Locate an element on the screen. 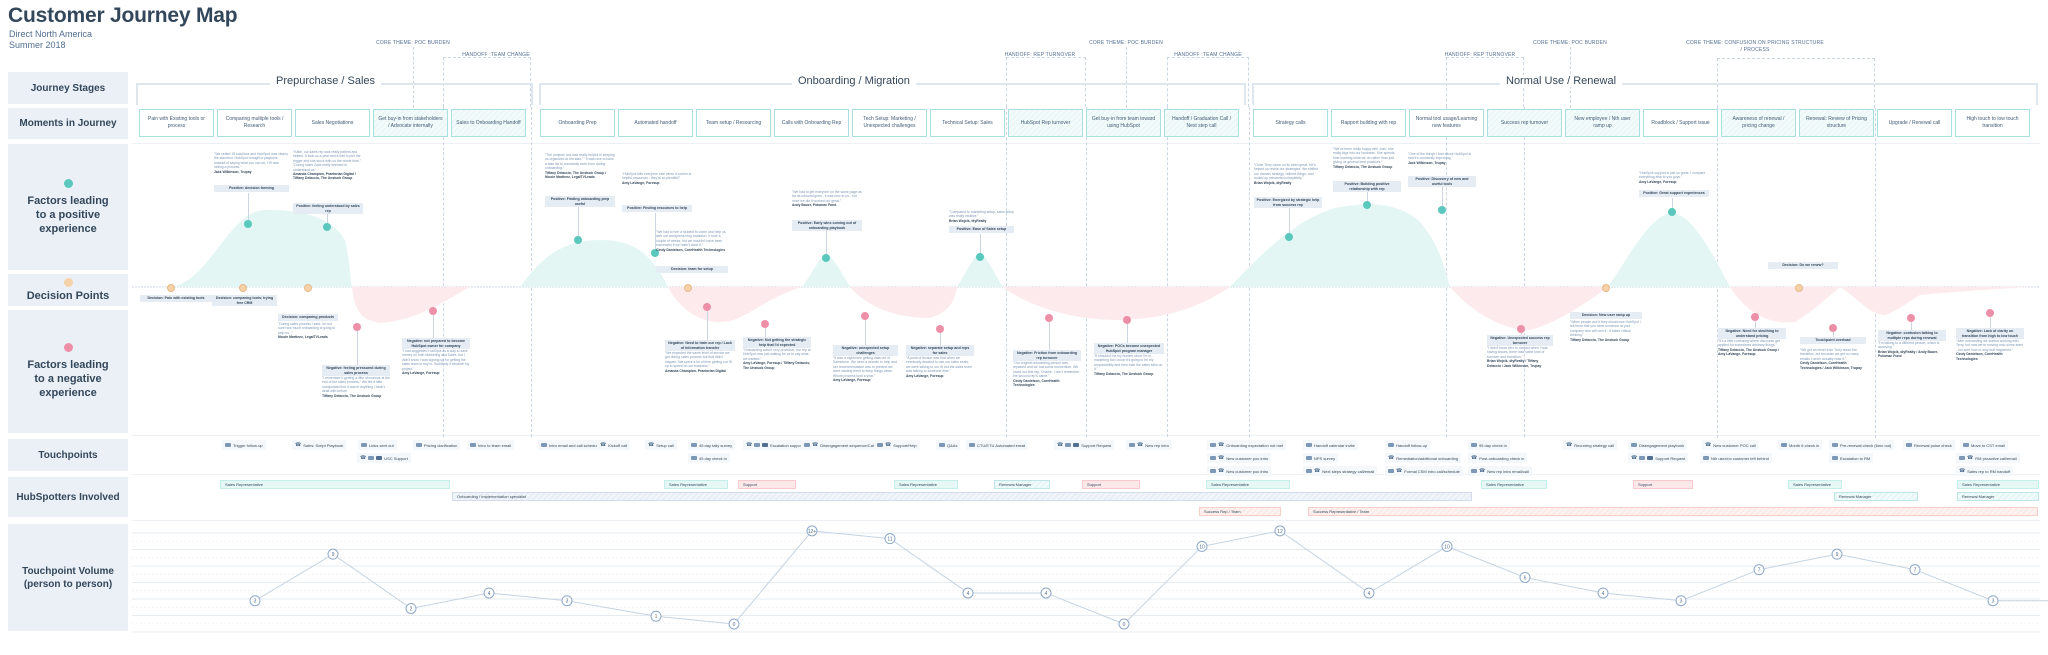  volume-point-label: 6 is located at coordinates (1525, 578).